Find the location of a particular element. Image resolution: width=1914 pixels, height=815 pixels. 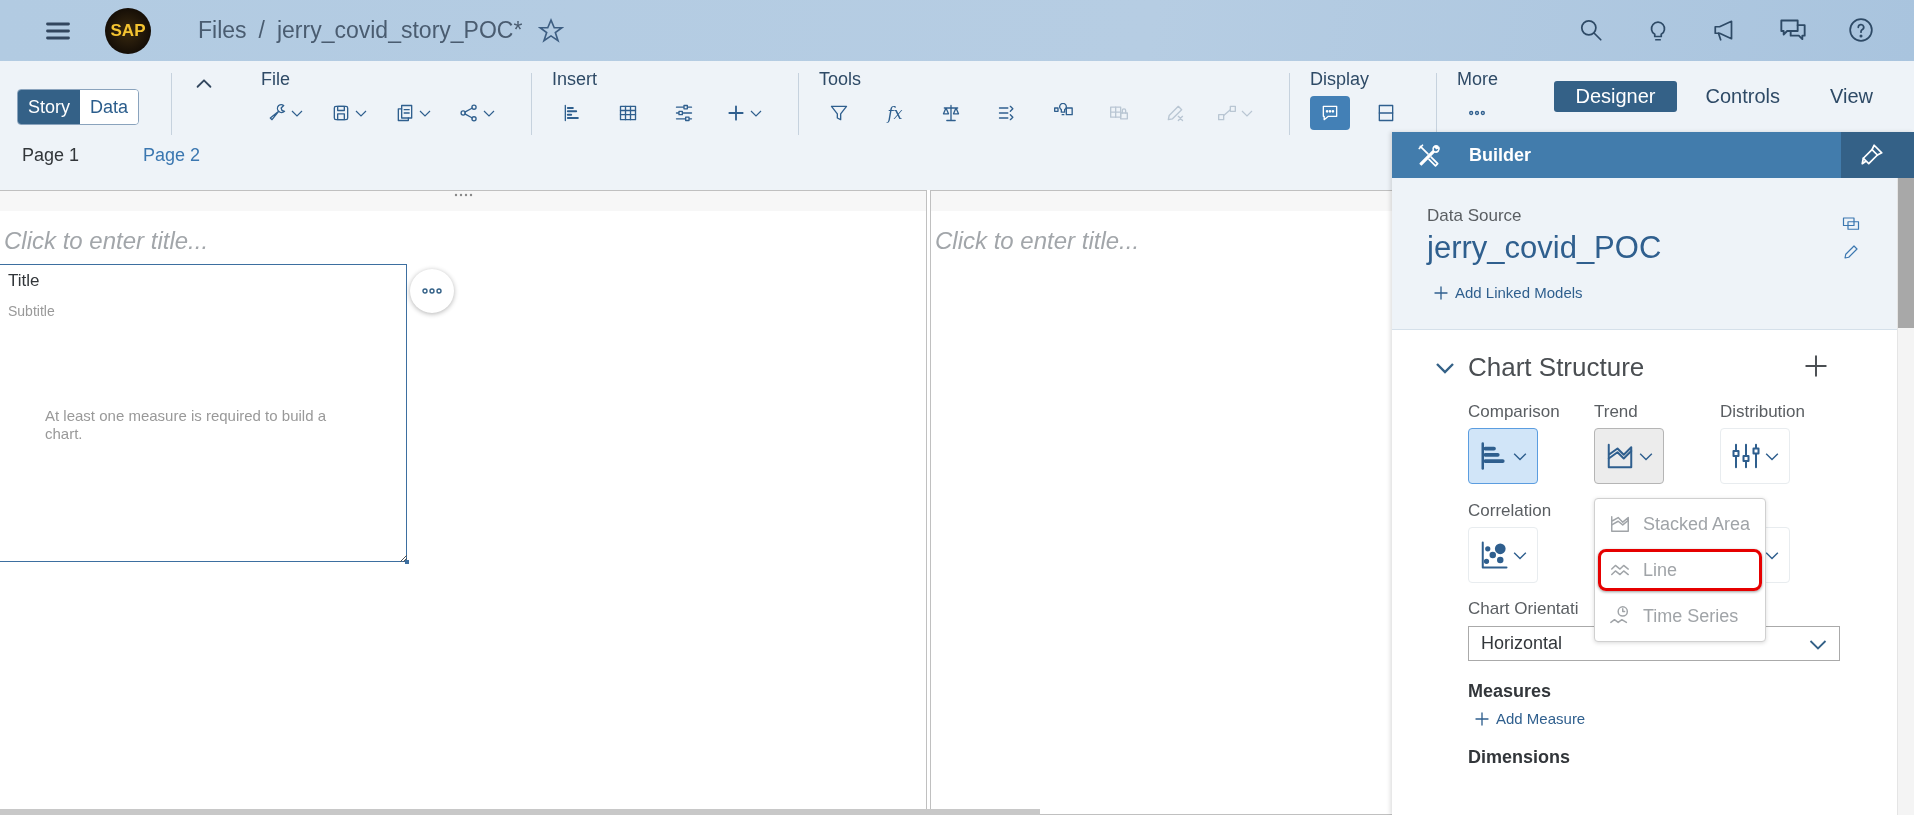

orientation-label: Chart Orientati is located at coordinates (1523, 609).